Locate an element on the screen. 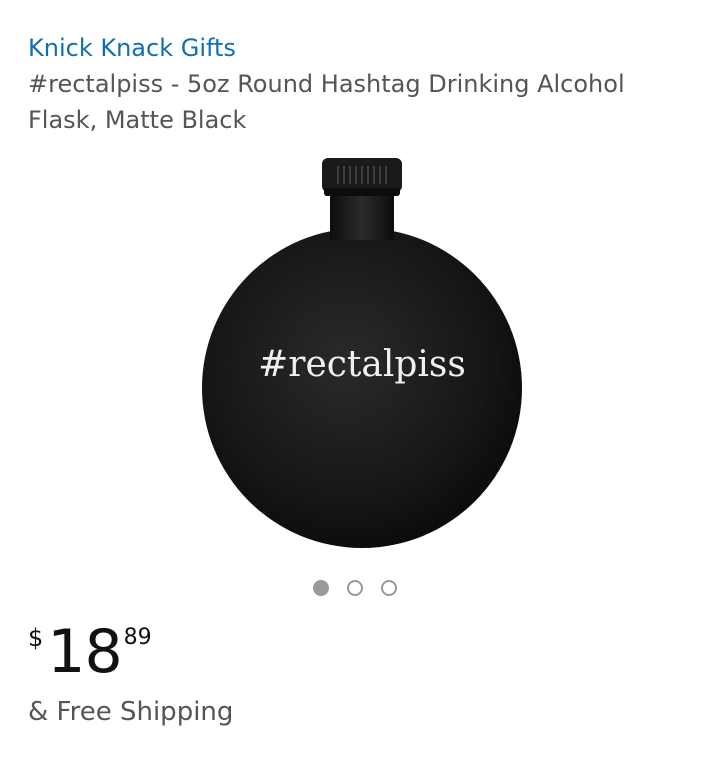 This screenshot has width=714, height=765. price: $ 18 89 is located at coordinates (90, 652).